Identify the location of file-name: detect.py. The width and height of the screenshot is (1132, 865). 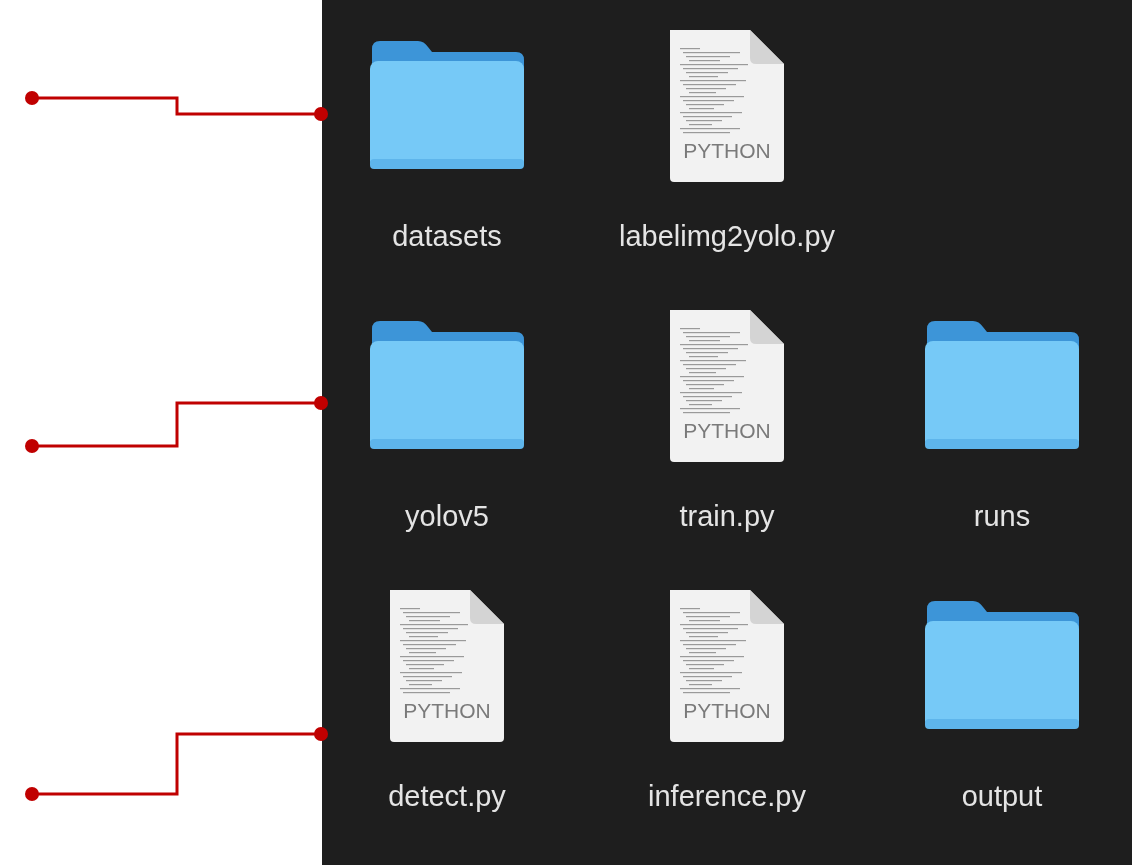
(447, 797).